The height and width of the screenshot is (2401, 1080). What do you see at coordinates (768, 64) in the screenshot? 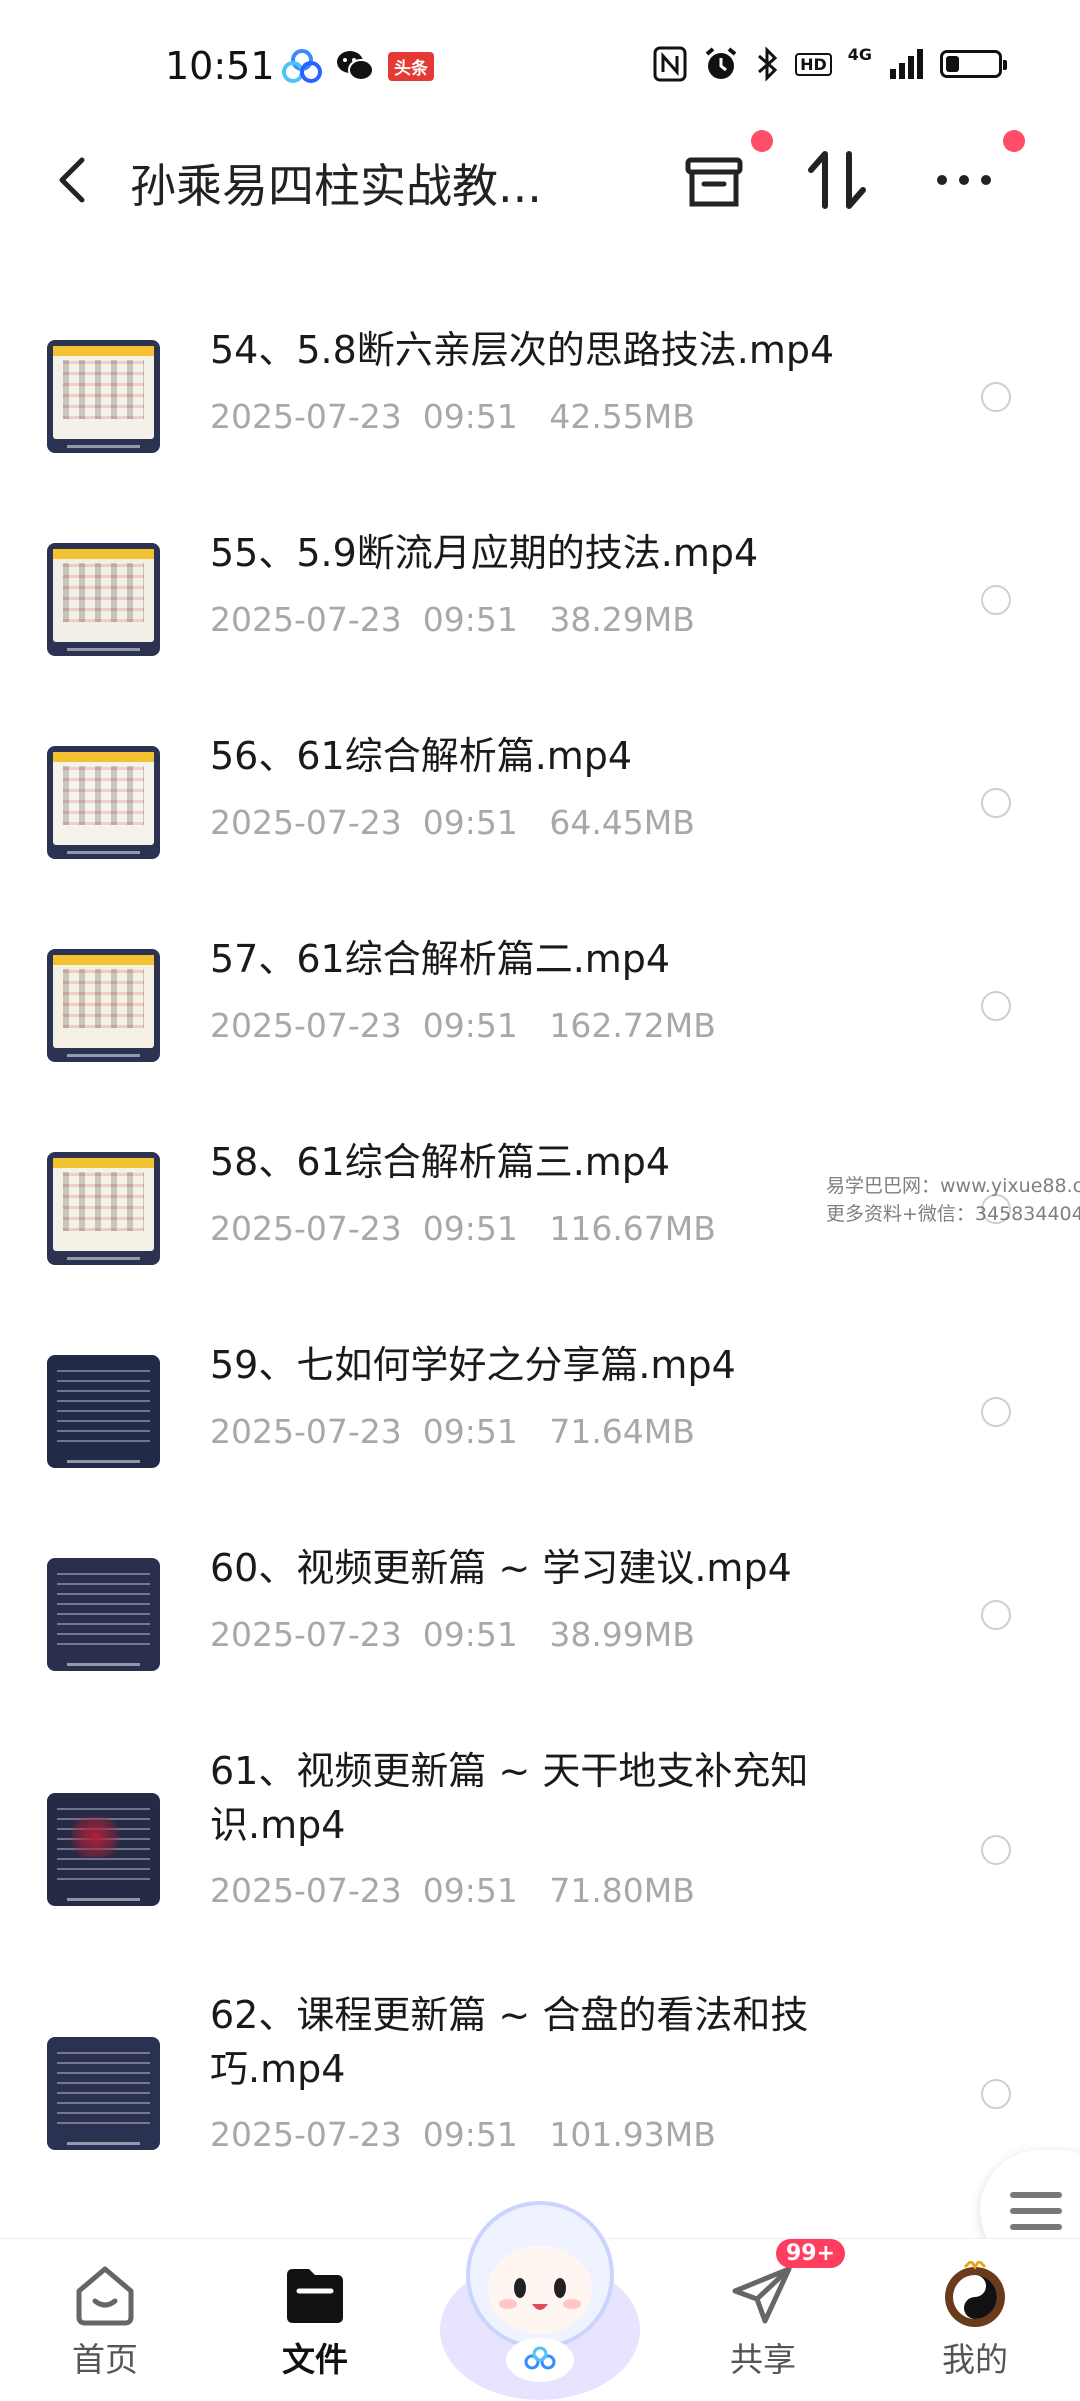
I see `bluetooth-icon` at bounding box center [768, 64].